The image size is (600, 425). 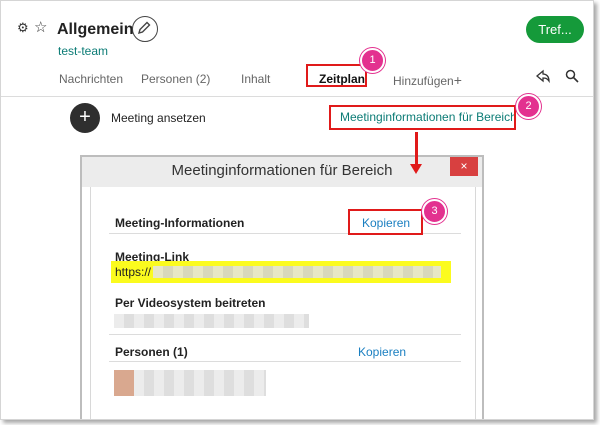 I want to click on annotation-box-zeitplan, so click(x=336, y=75).